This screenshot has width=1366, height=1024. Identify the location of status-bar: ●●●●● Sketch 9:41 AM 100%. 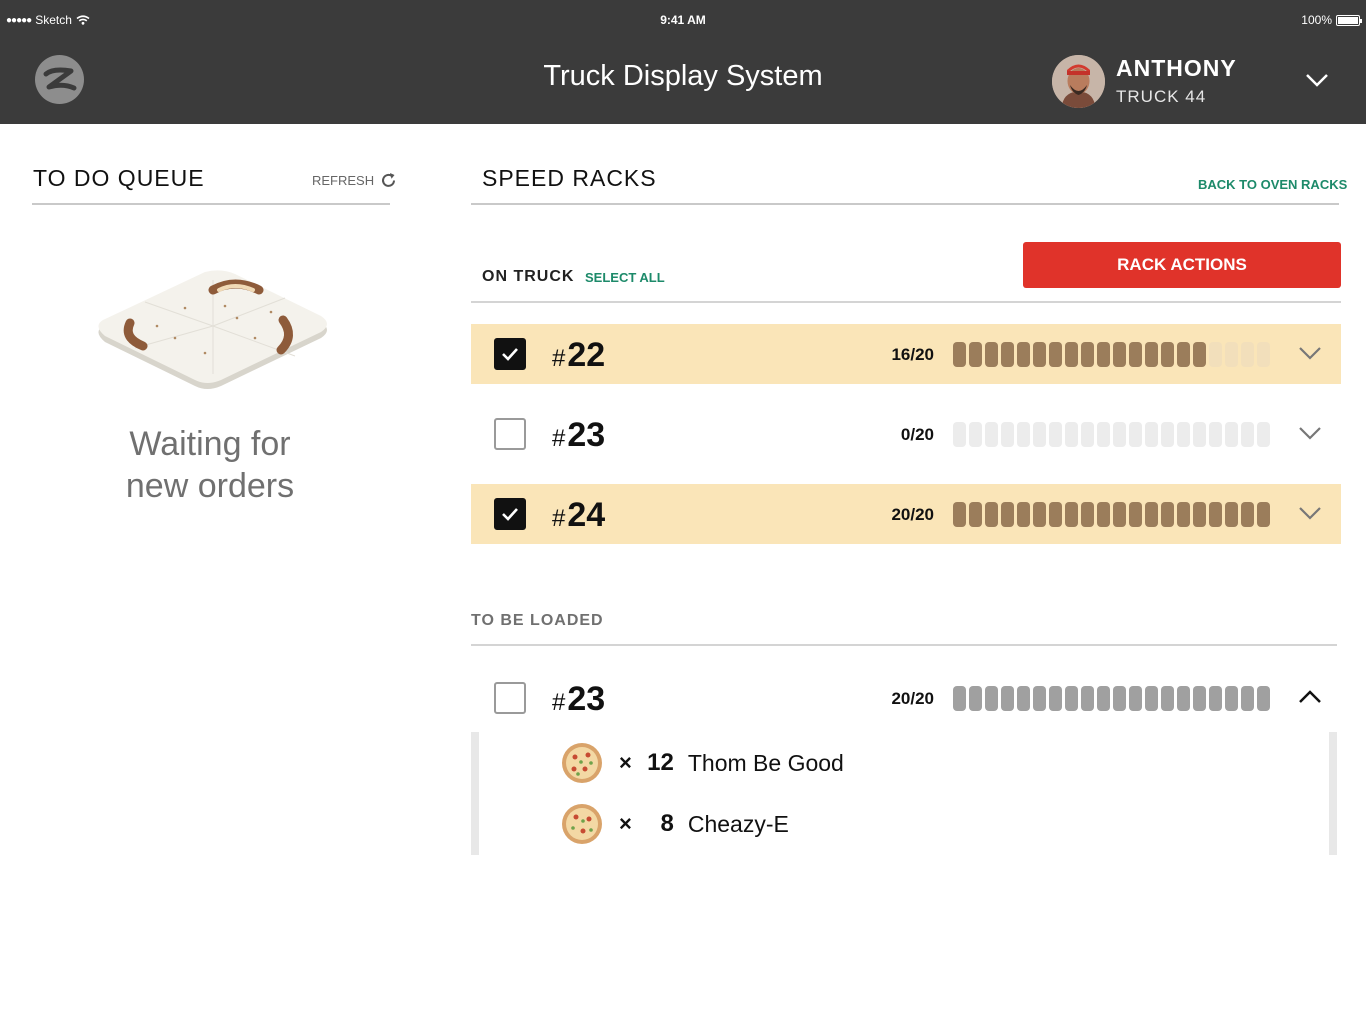
(683, 20).